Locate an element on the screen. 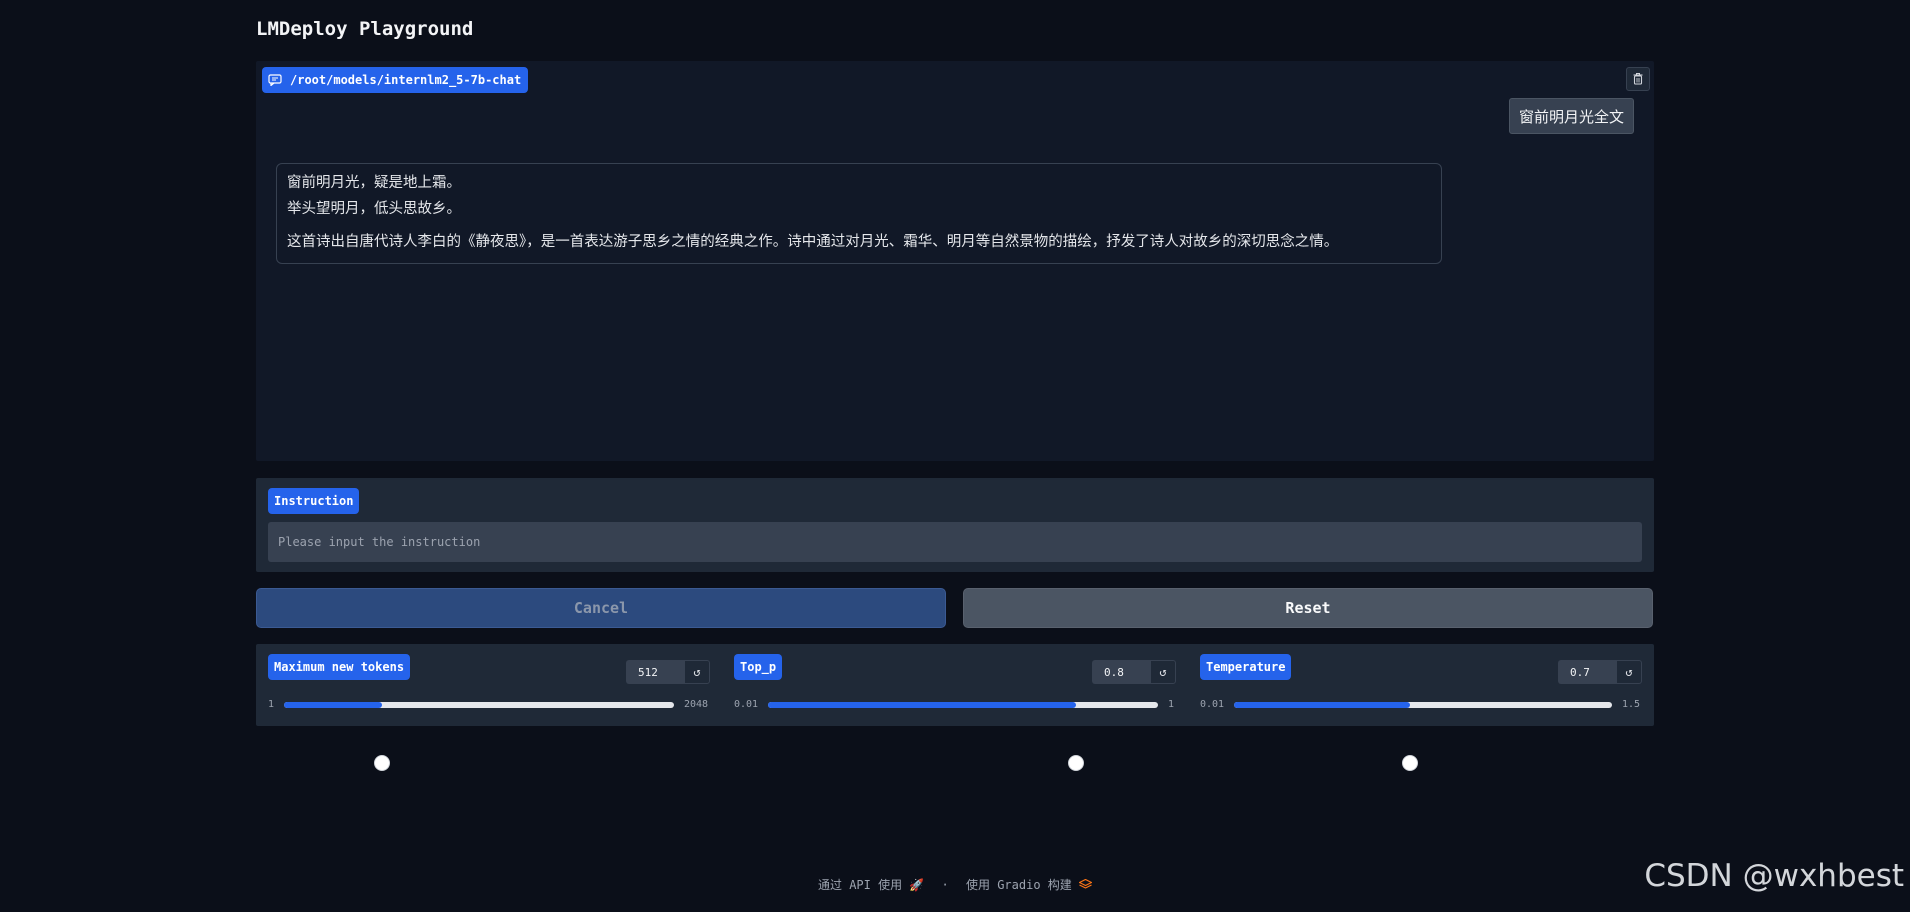 The width and height of the screenshot is (1910, 912). top-p-max: 1 is located at coordinates (1171, 704).